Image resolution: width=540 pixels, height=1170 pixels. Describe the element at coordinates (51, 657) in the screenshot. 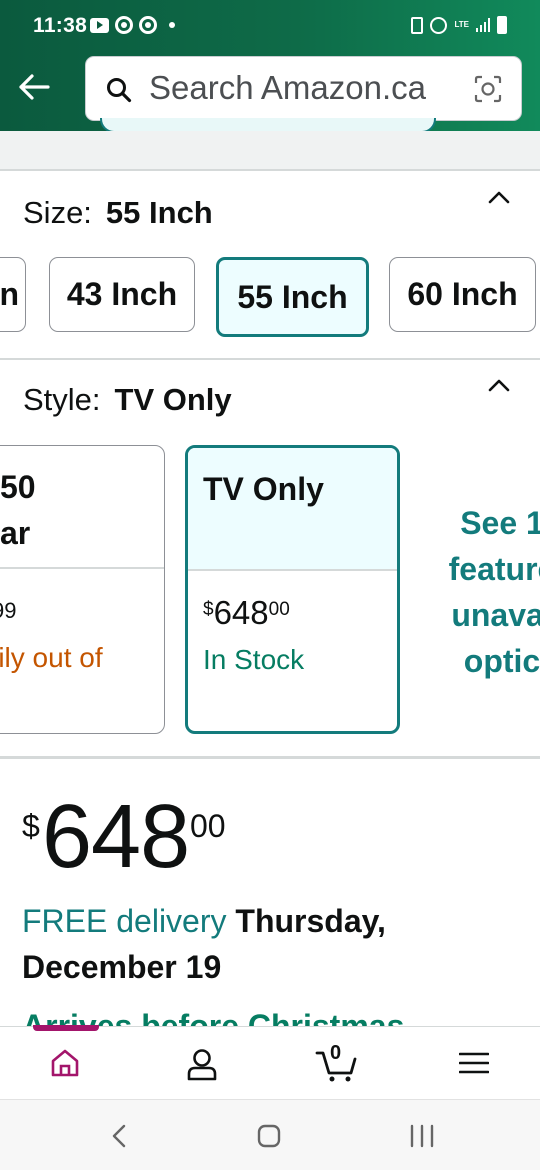

I see `availability-text: rily out of` at that location.